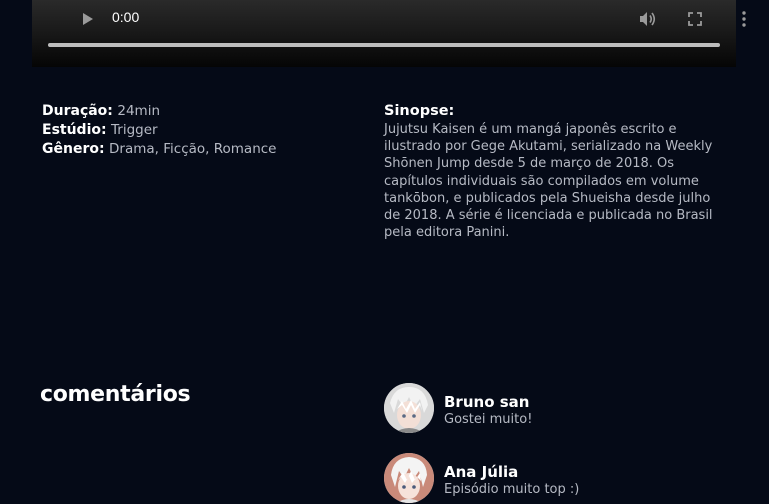  What do you see at coordinates (138, 111) in the screenshot?
I see `duration-value: 24min` at bounding box center [138, 111].